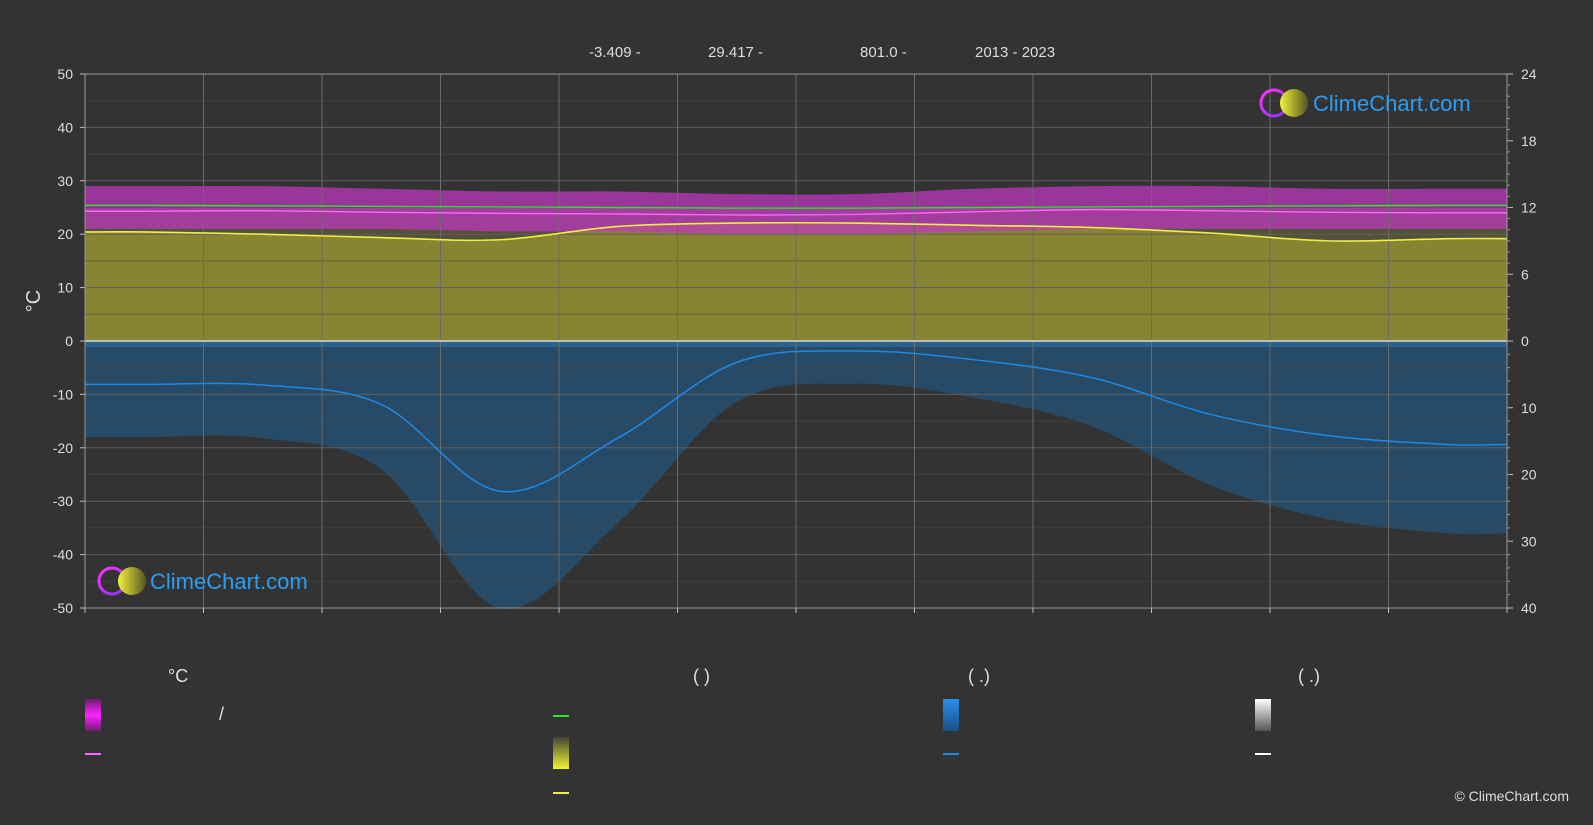 The image size is (1593, 825). Describe the element at coordinates (222, 714) in the screenshot. I see `legend-slash: /` at that location.